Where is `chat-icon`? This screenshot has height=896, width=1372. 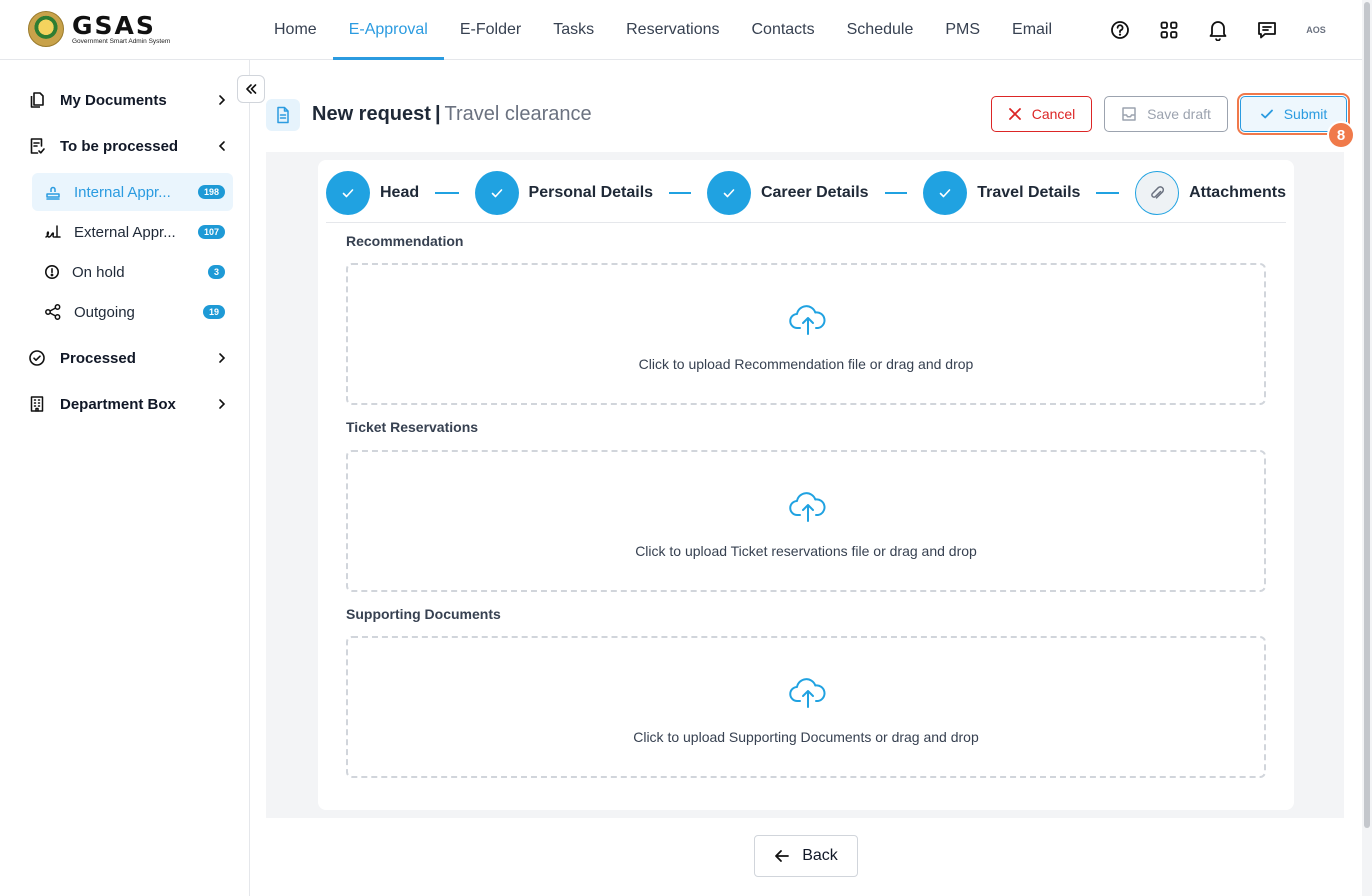
chat-icon is located at coordinates (1267, 30).